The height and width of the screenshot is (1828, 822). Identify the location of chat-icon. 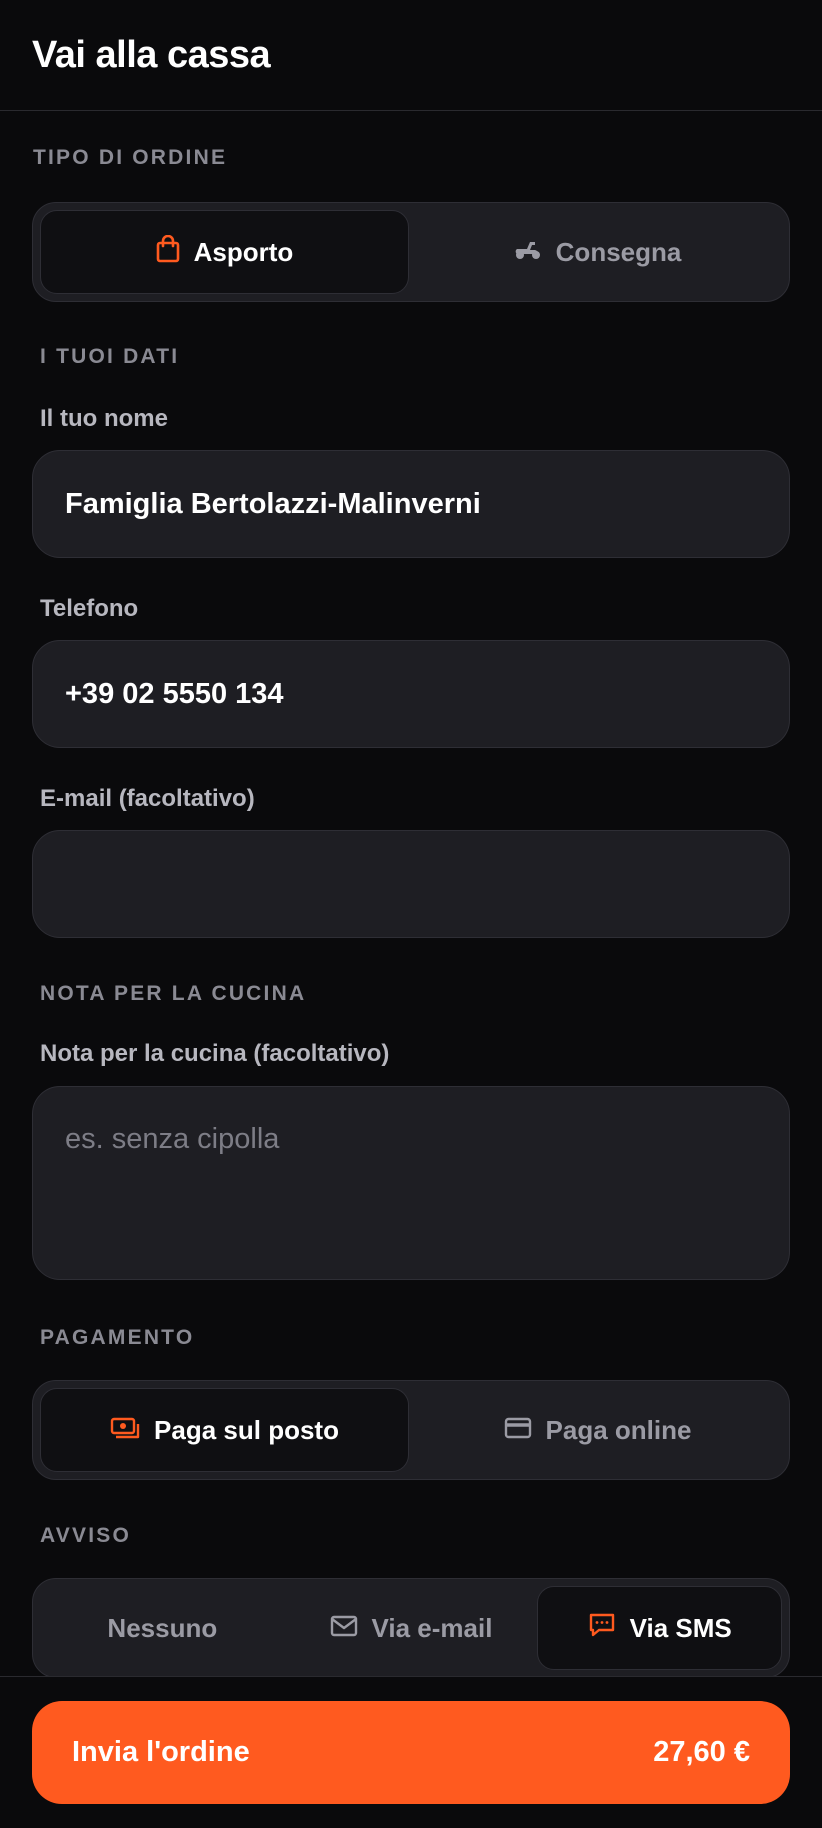
(602, 1628).